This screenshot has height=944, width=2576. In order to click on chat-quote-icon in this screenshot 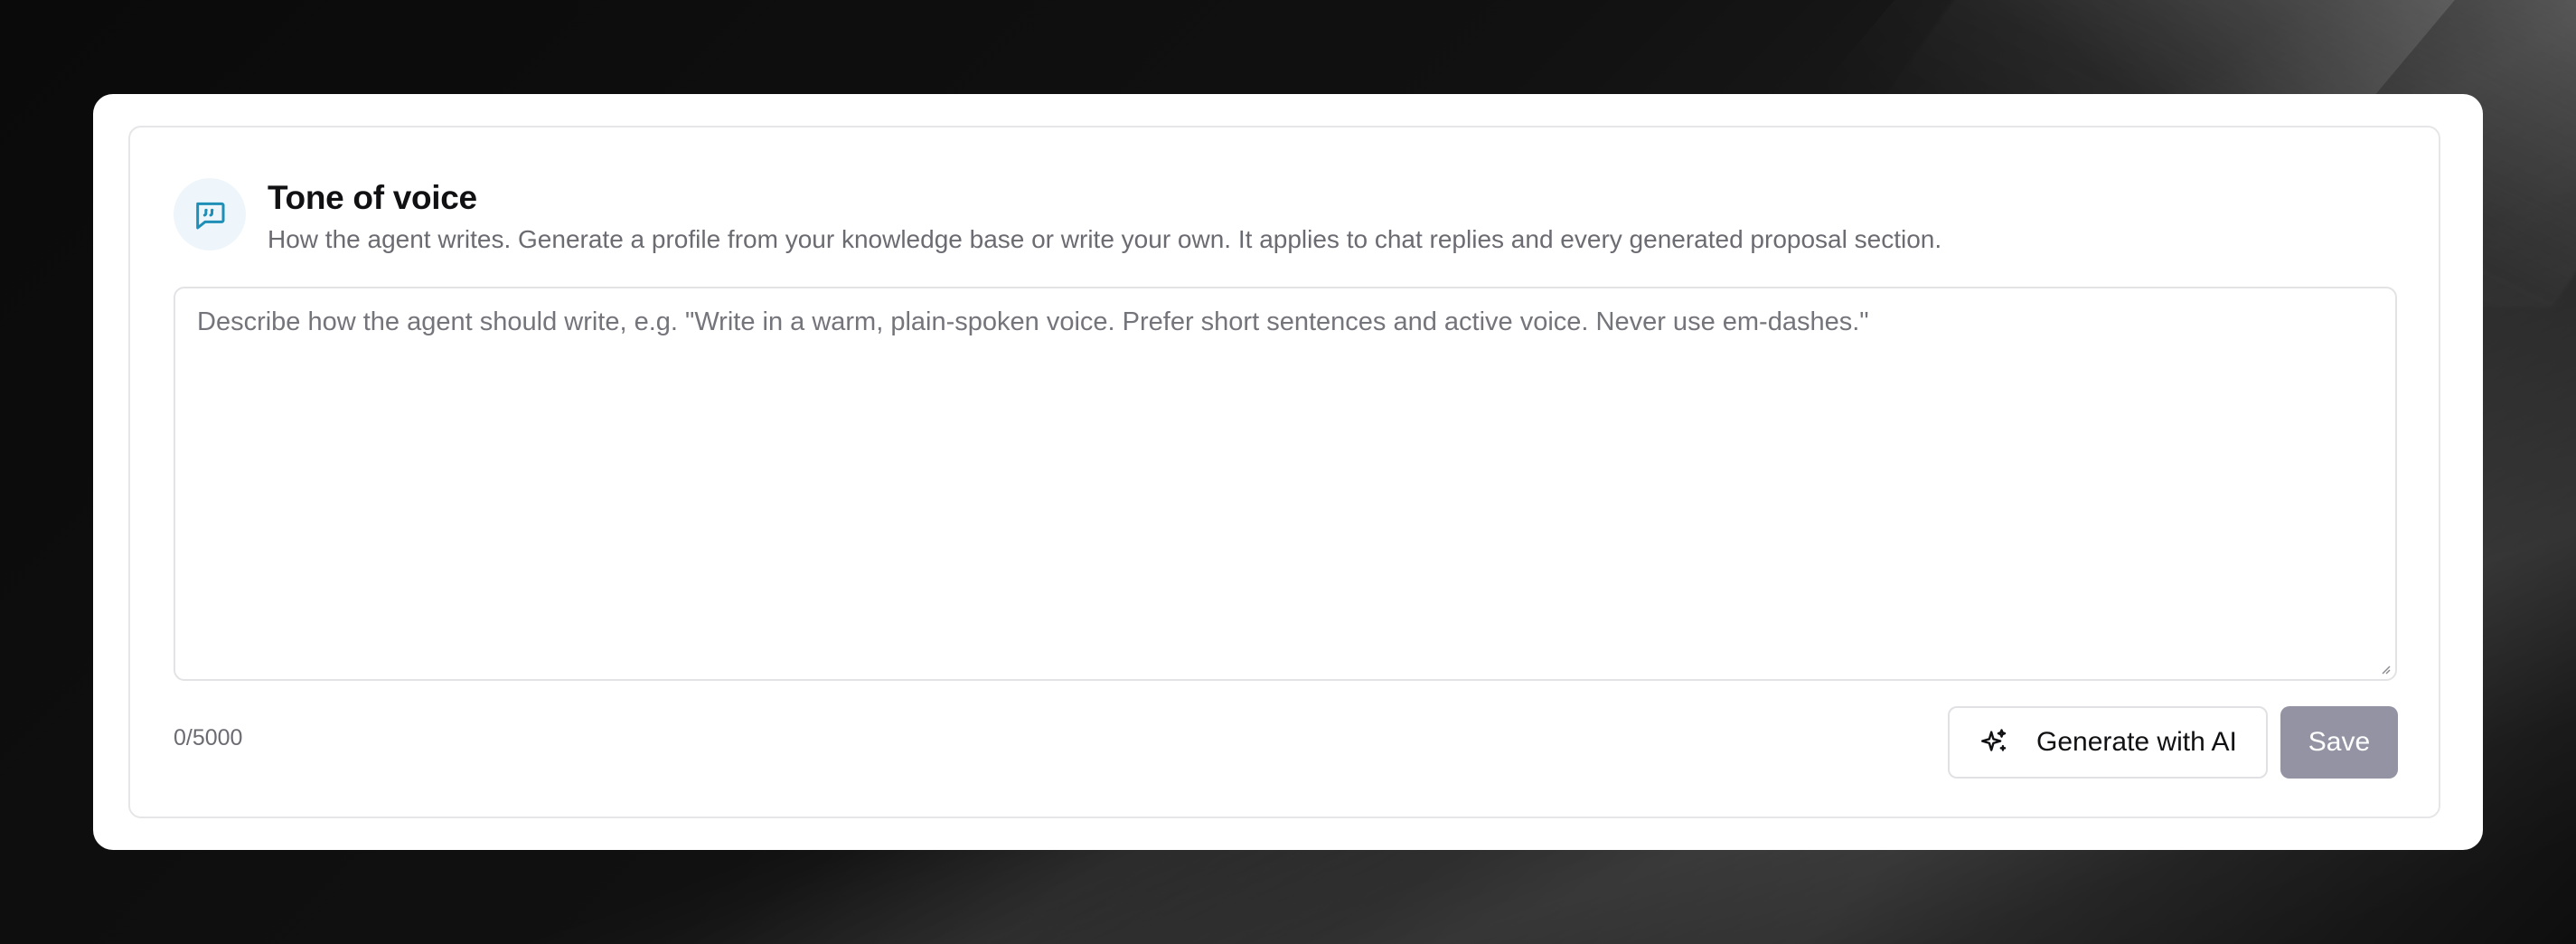, I will do `click(211, 216)`.